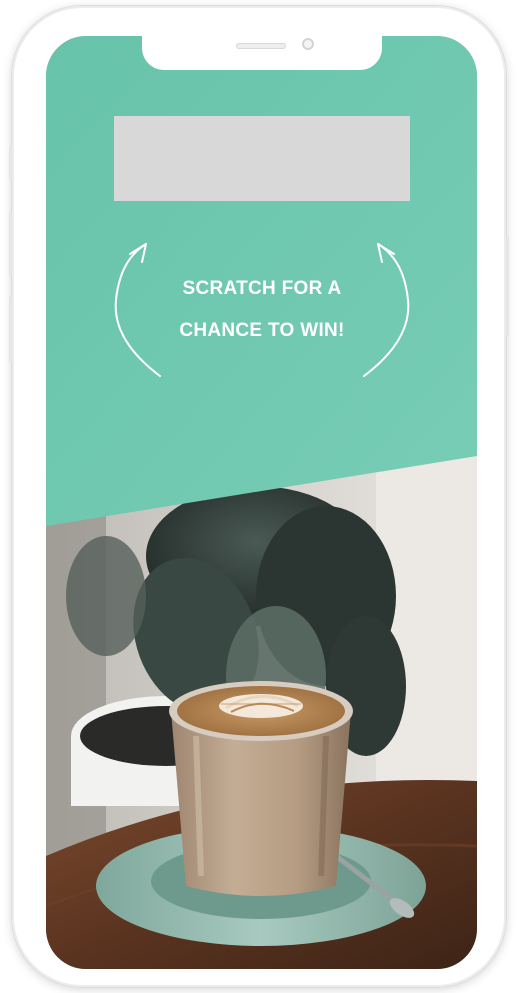 Image resolution: width=518 pixels, height=993 pixels. Describe the element at coordinates (10, 163) in the screenshot. I see `silent-switch` at that location.